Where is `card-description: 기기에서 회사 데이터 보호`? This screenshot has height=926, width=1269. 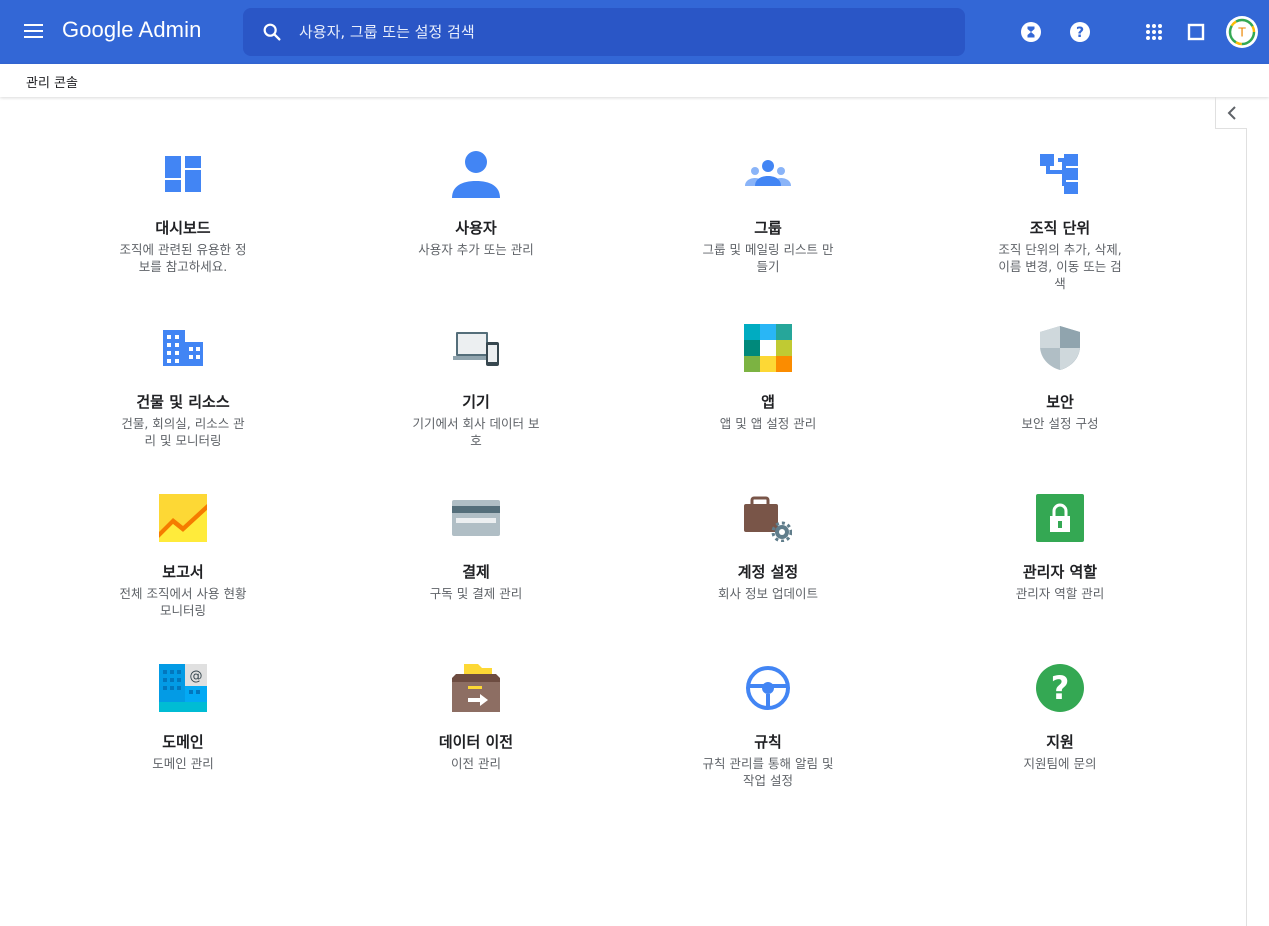
card-description: 기기에서 회사 데이터 보호 is located at coordinates (476, 432).